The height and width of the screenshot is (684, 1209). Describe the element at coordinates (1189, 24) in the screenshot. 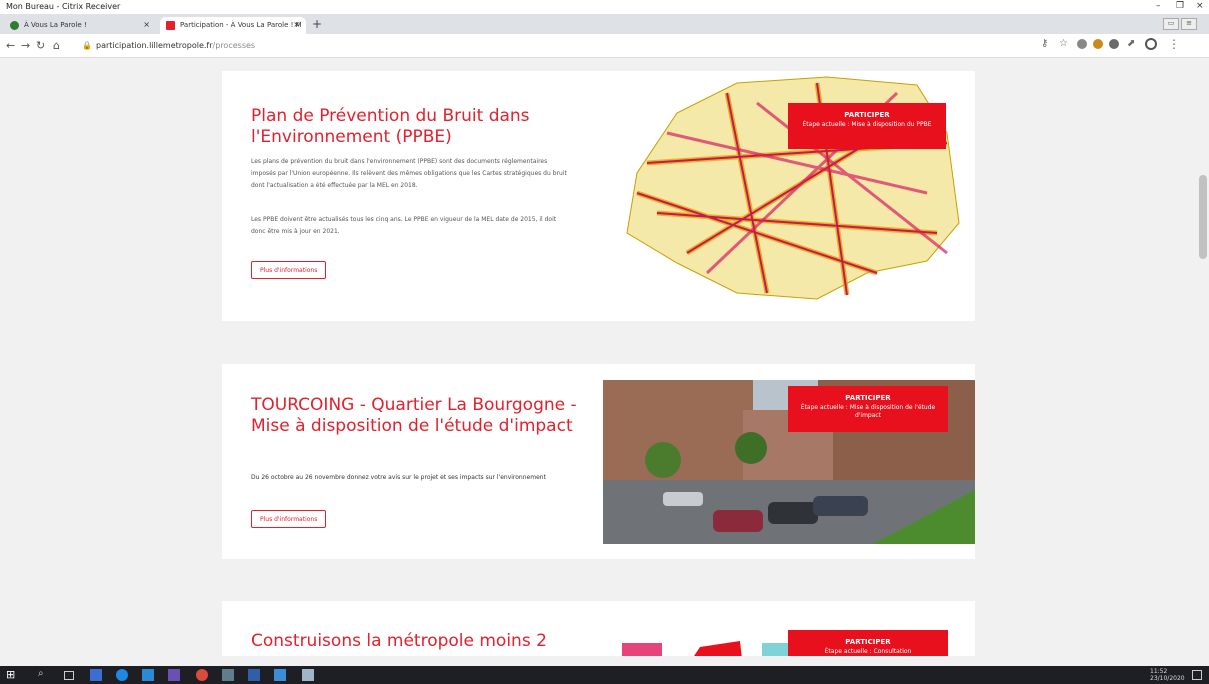

I see `citrix-menu-icon: ≡` at that location.